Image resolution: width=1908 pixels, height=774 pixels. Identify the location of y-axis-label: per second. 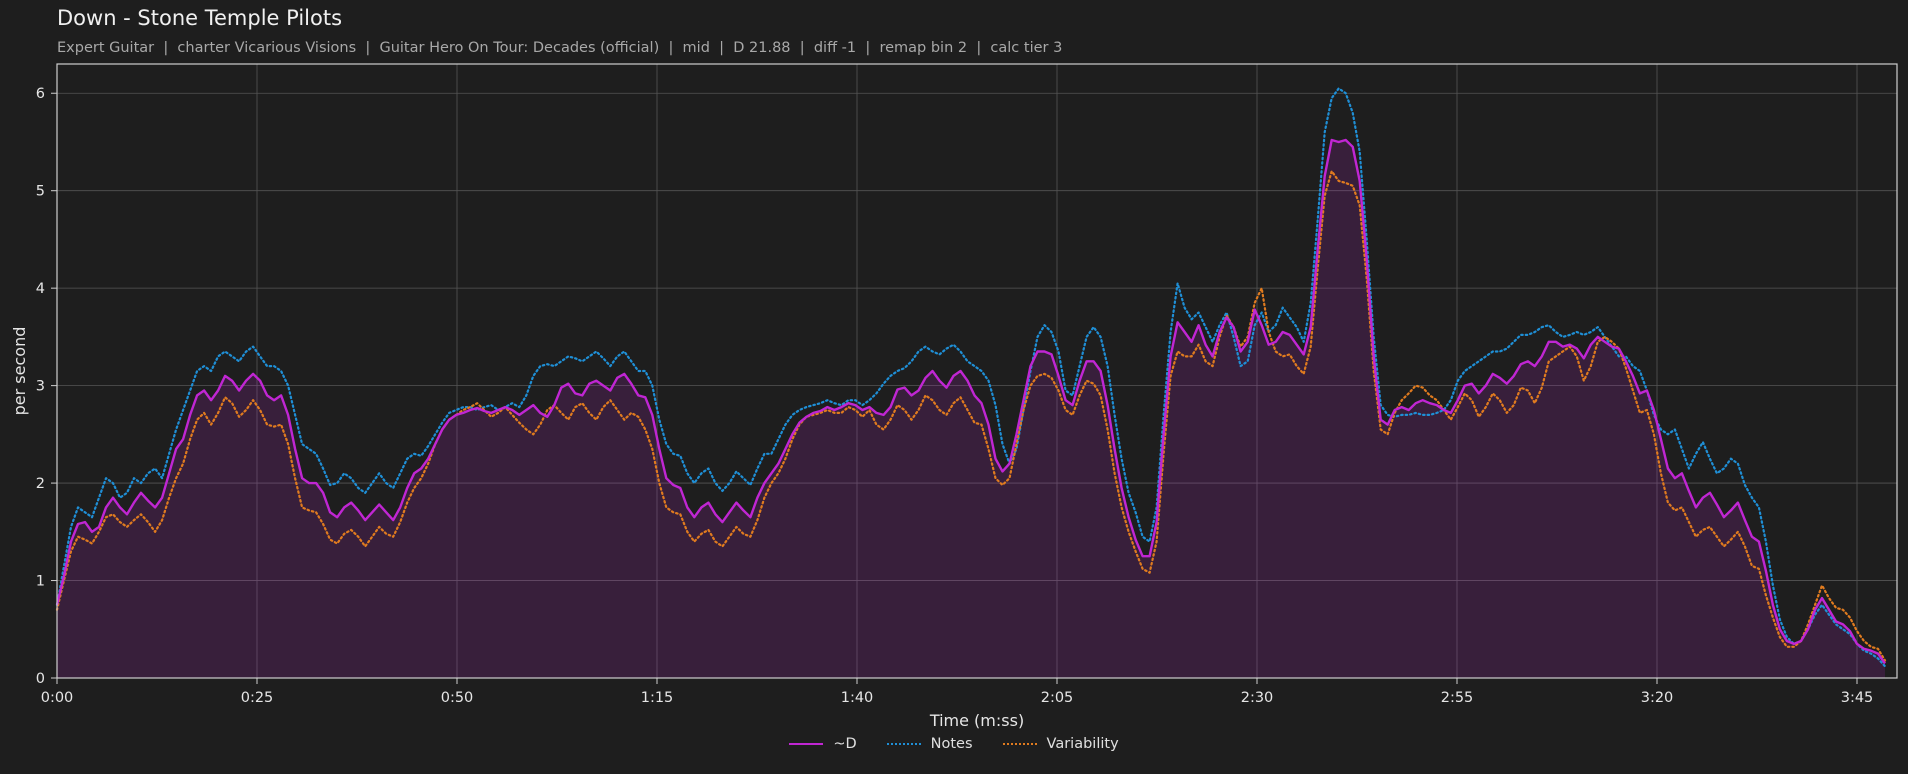
(19, 371).